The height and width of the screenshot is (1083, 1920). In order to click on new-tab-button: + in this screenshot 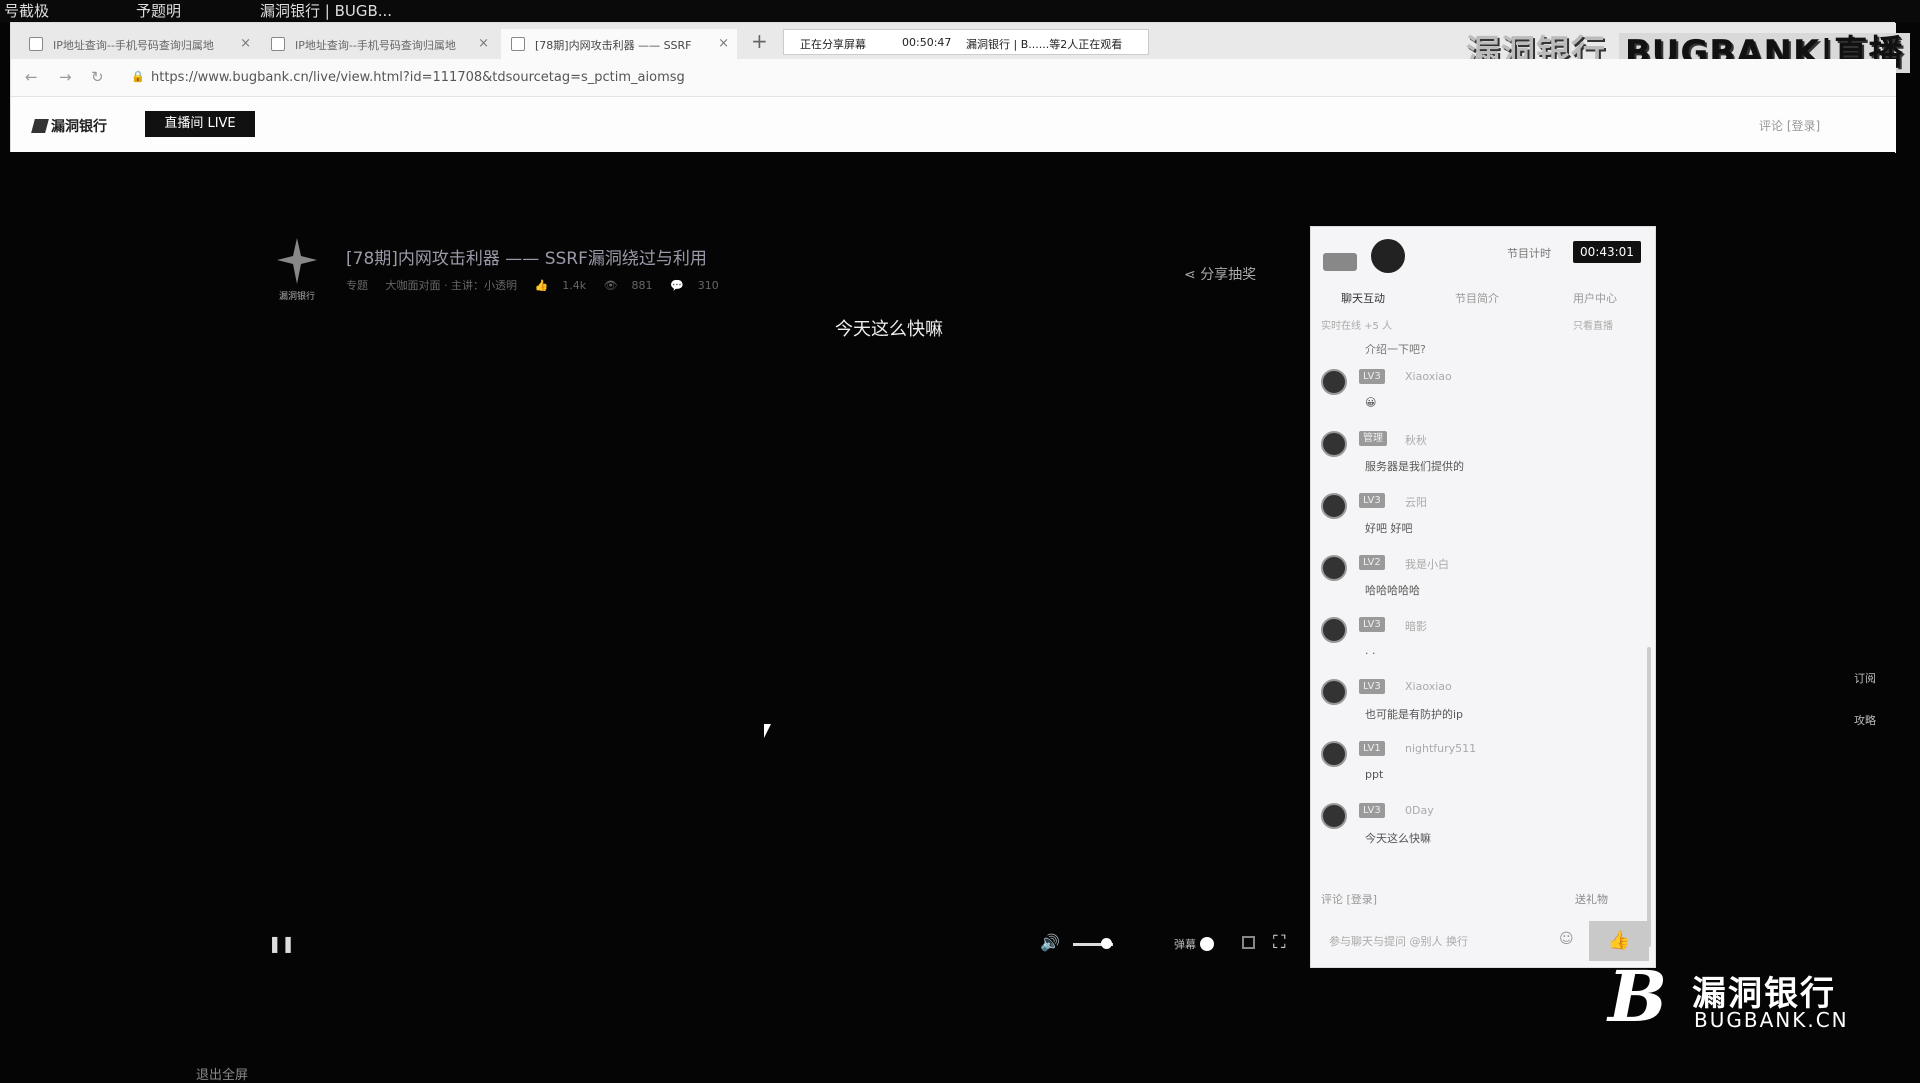, I will do `click(759, 41)`.